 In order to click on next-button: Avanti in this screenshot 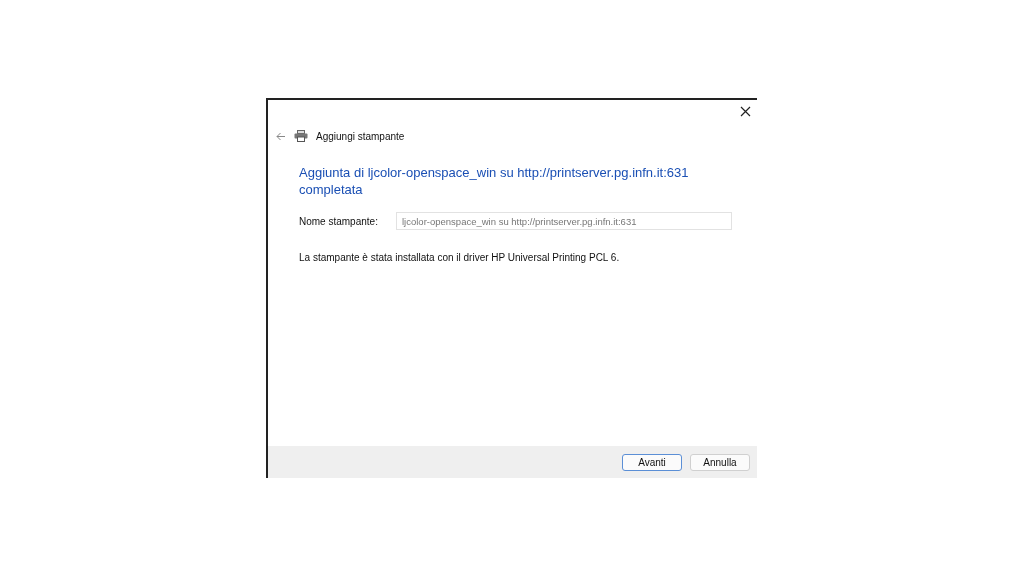, I will do `click(652, 462)`.